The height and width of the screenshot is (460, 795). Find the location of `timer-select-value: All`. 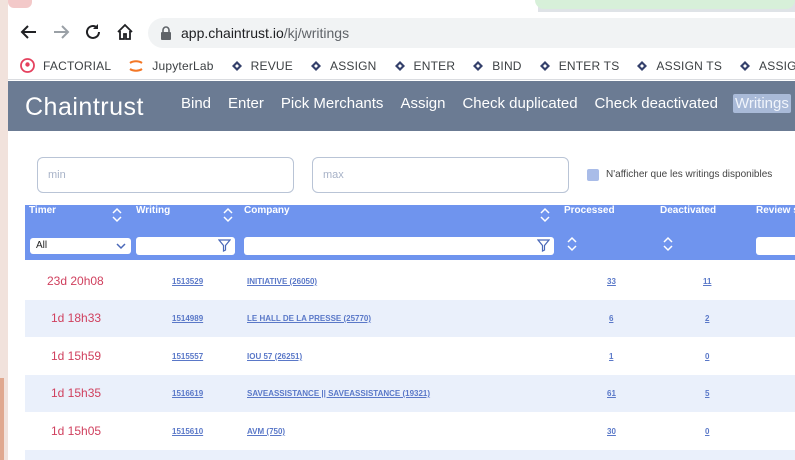

timer-select-value: All is located at coordinates (42, 245).